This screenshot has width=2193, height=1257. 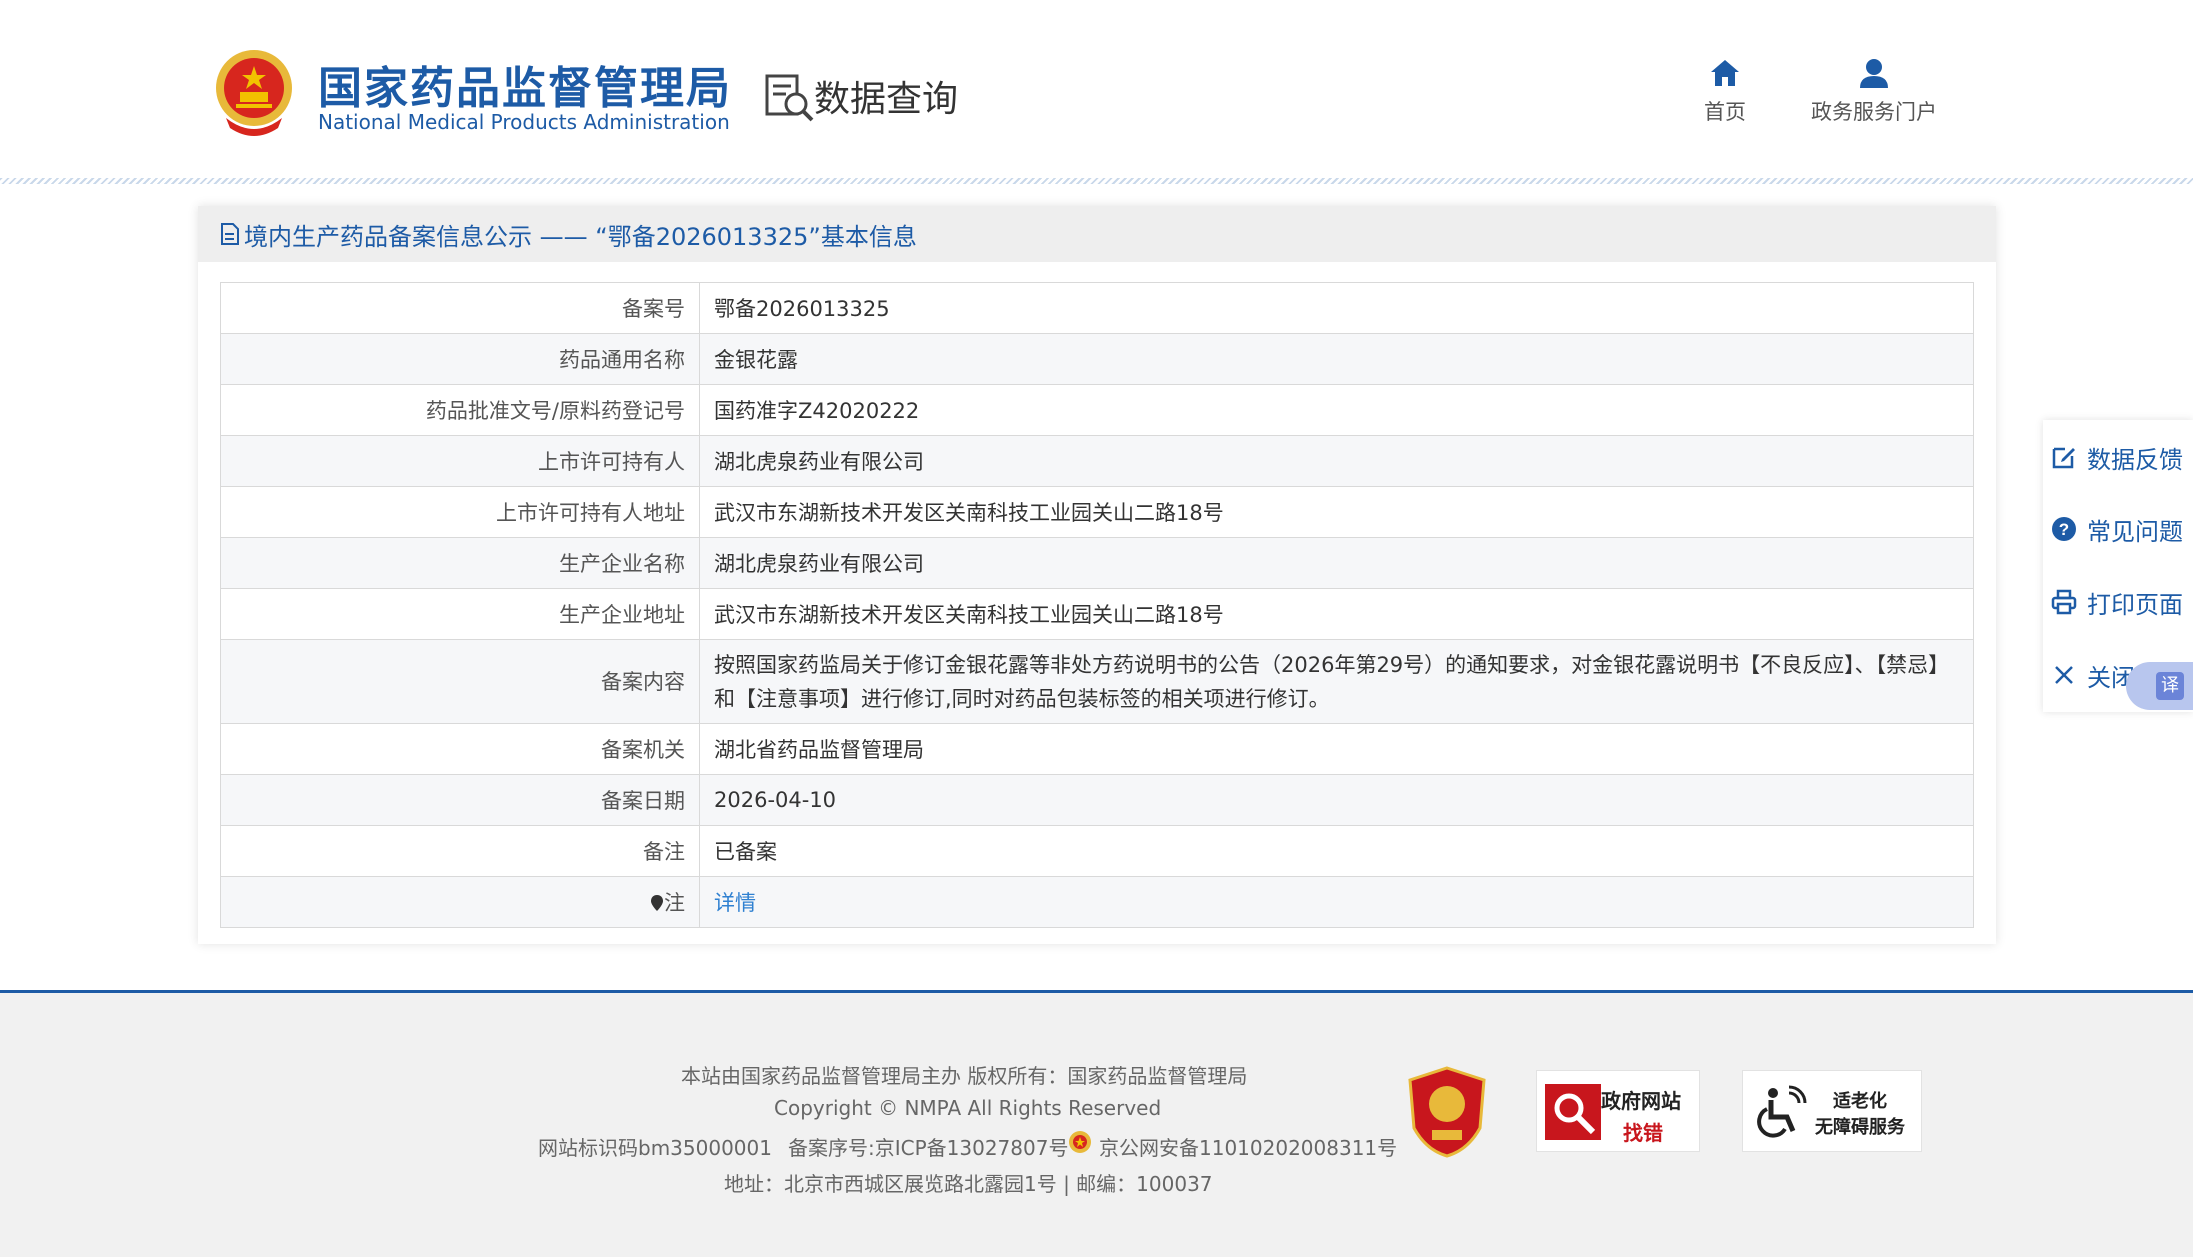 What do you see at coordinates (460, 359) in the screenshot?
I see `row-label: 药品通用名称` at bounding box center [460, 359].